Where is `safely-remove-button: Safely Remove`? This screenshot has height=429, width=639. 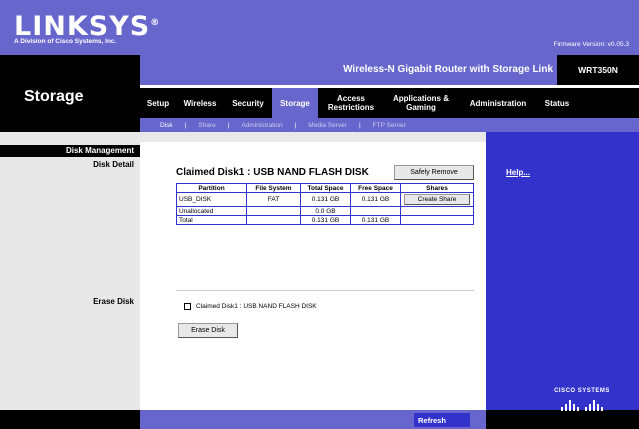
safely-remove-button: Safely Remove is located at coordinates (434, 172).